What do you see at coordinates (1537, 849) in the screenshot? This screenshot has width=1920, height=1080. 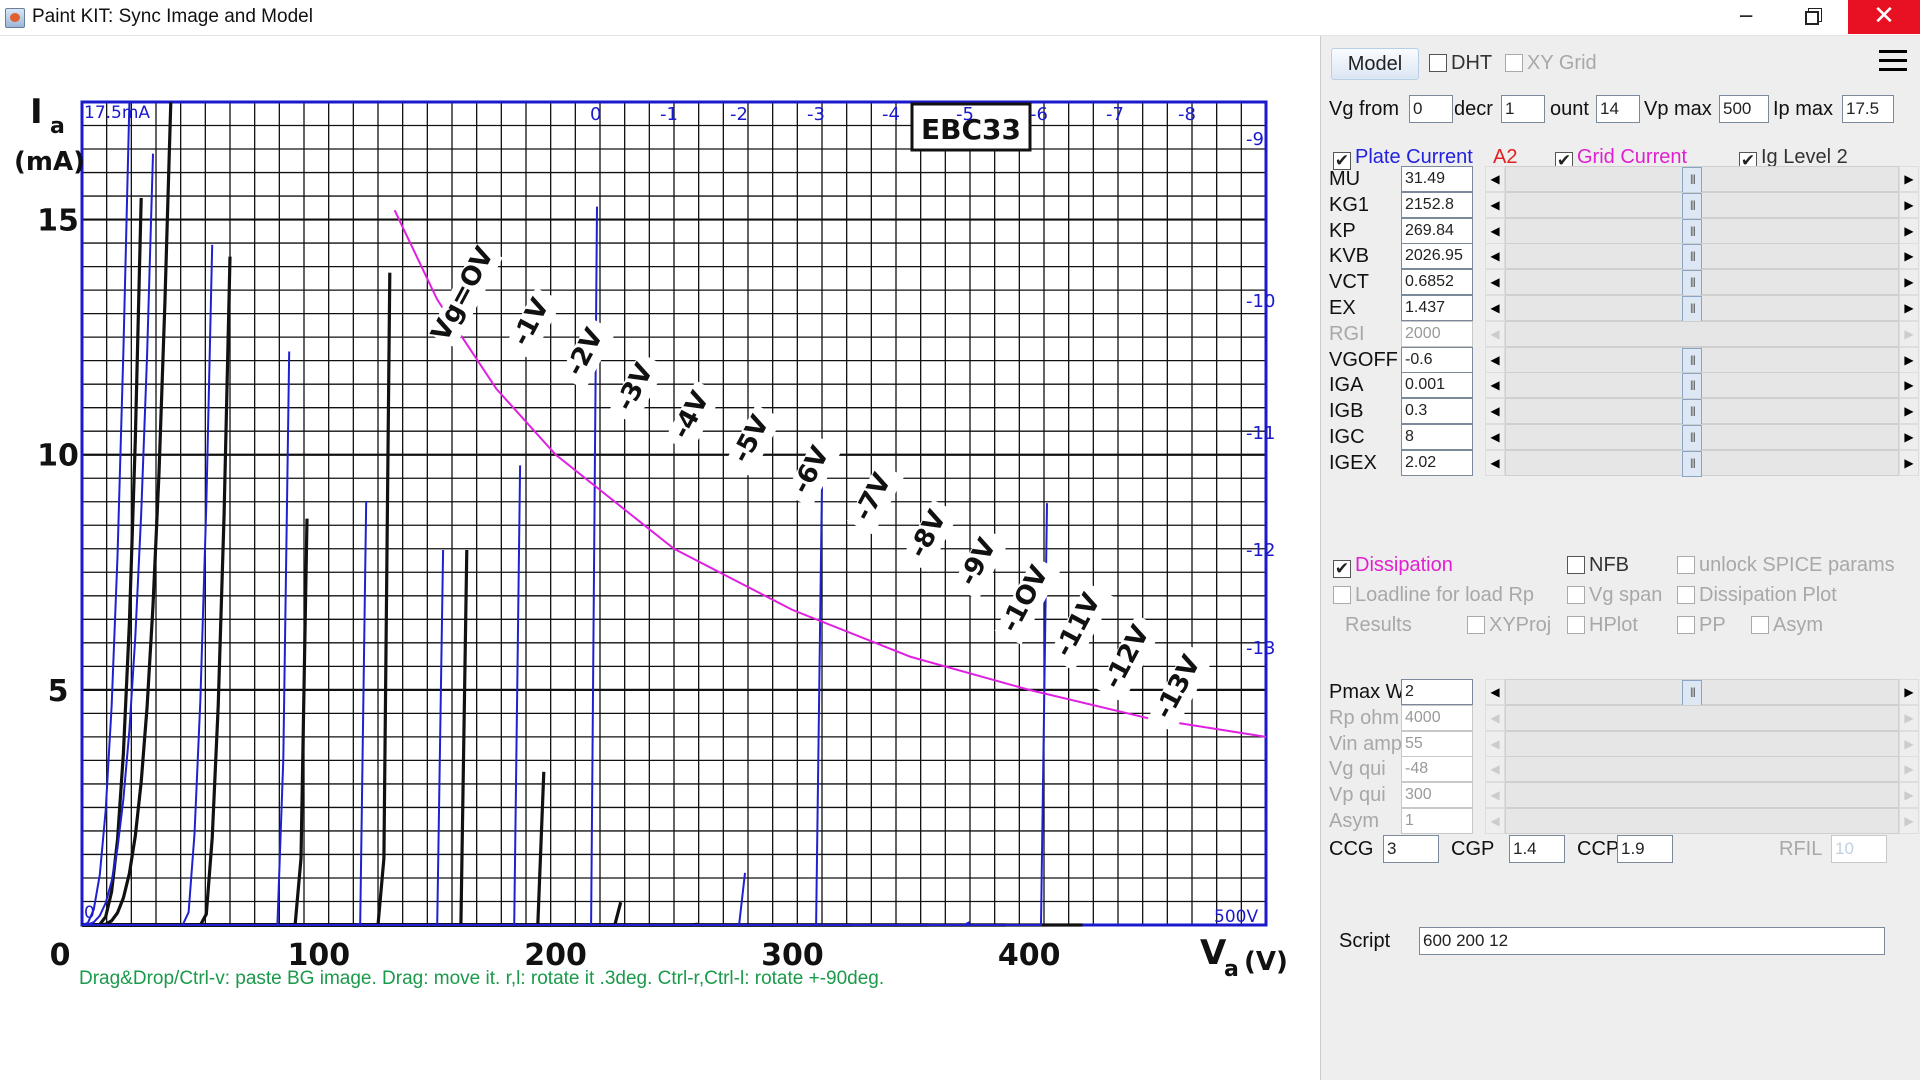 I see `cgp-input: 1.4` at bounding box center [1537, 849].